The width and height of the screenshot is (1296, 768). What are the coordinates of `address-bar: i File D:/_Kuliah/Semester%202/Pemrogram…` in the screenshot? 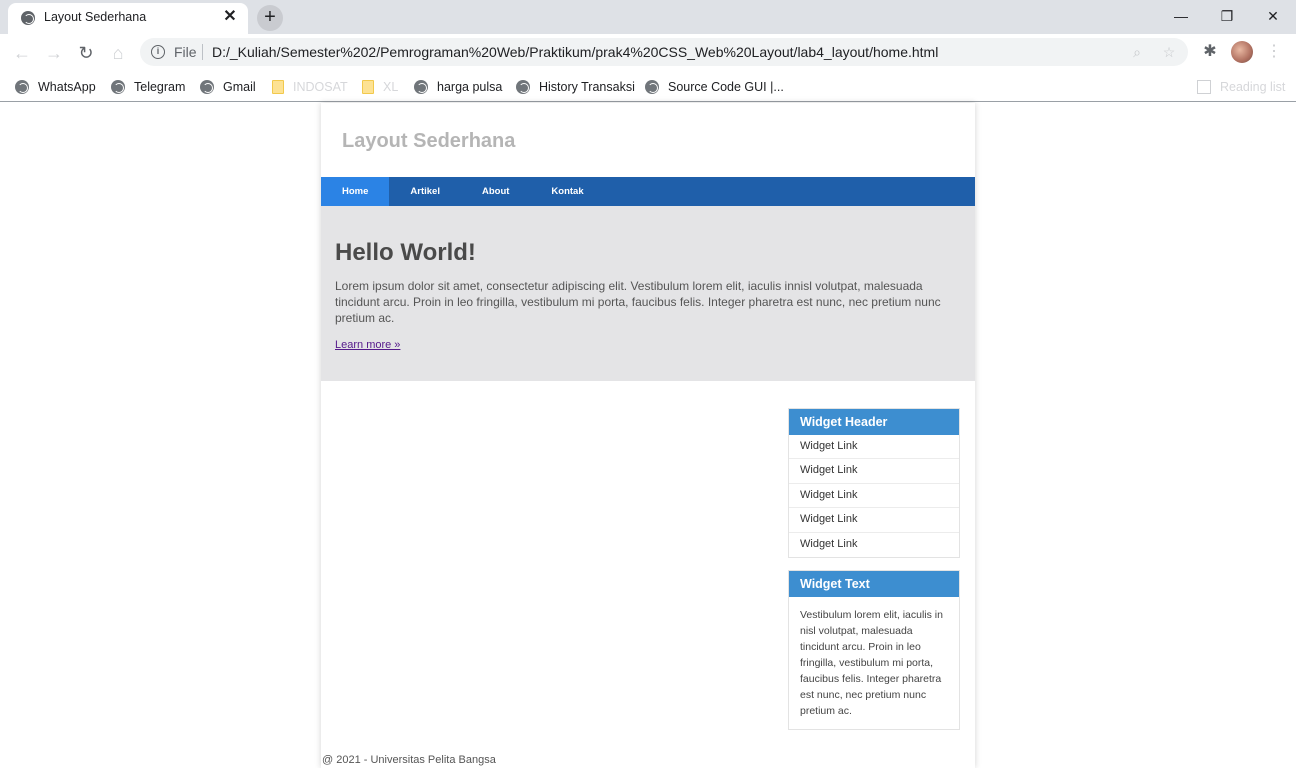 It's located at (664, 52).